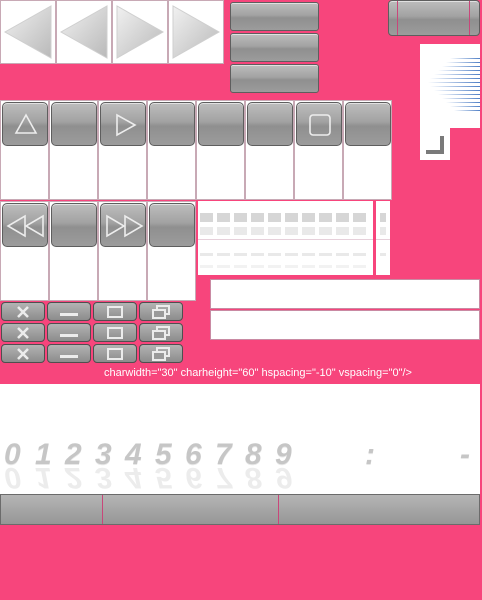  I want to click on digit-reflection: 7, so click(223, 477).